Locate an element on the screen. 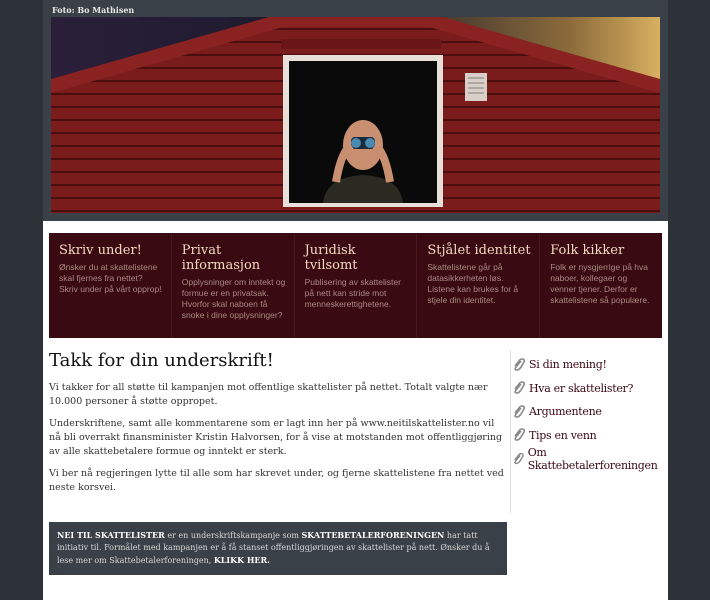 Image resolution: width=710 pixels, height=600 pixels. sidebar-item-si-din-mening: Si din mening! is located at coordinates (588, 365).